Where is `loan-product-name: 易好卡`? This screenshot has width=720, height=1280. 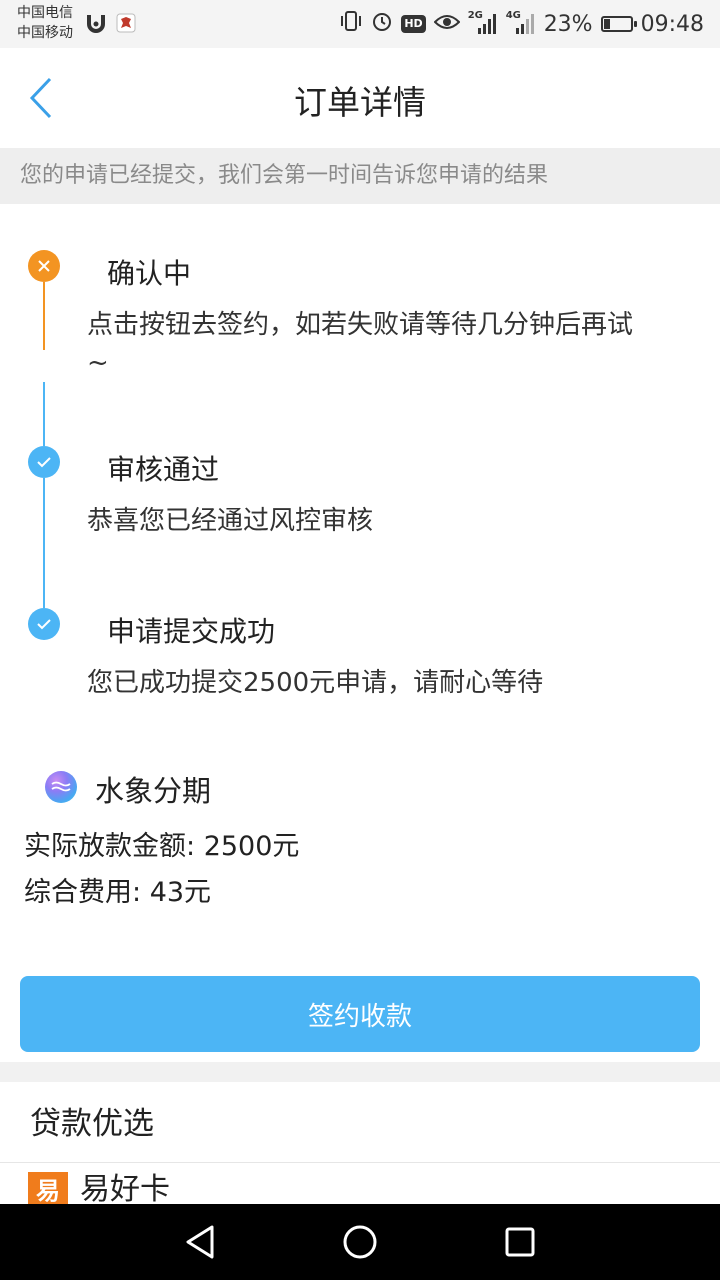
loan-product-name: 易好卡 is located at coordinates (125, 1188).